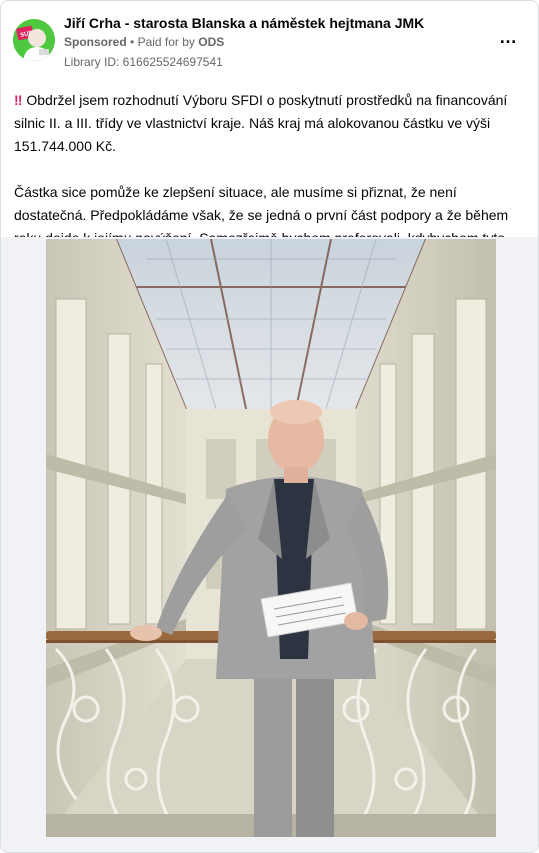  Describe the element at coordinates (95, 42) in the screenshot. I see `sponsored-label: Sponsored` at that location.